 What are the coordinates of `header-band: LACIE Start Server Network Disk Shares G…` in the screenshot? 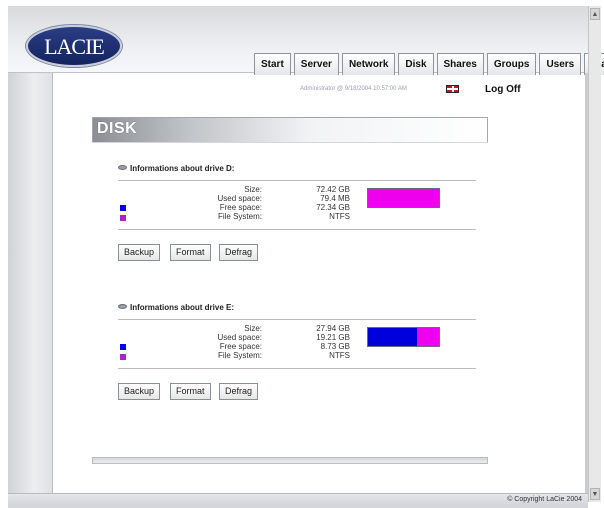 It's located at (306, 40).